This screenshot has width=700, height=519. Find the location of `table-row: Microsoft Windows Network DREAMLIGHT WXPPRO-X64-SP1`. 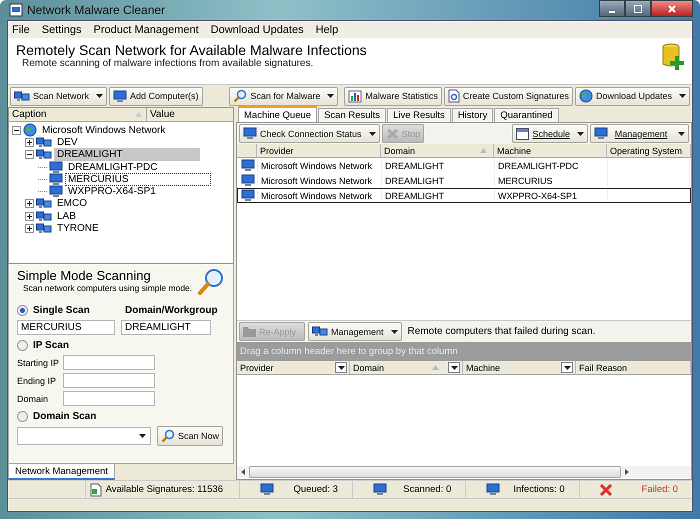

table-row: Microsoft Windows Network DREAMLIGHT WXPPRO-X64-SP1 is located at coordinates (464, 195).